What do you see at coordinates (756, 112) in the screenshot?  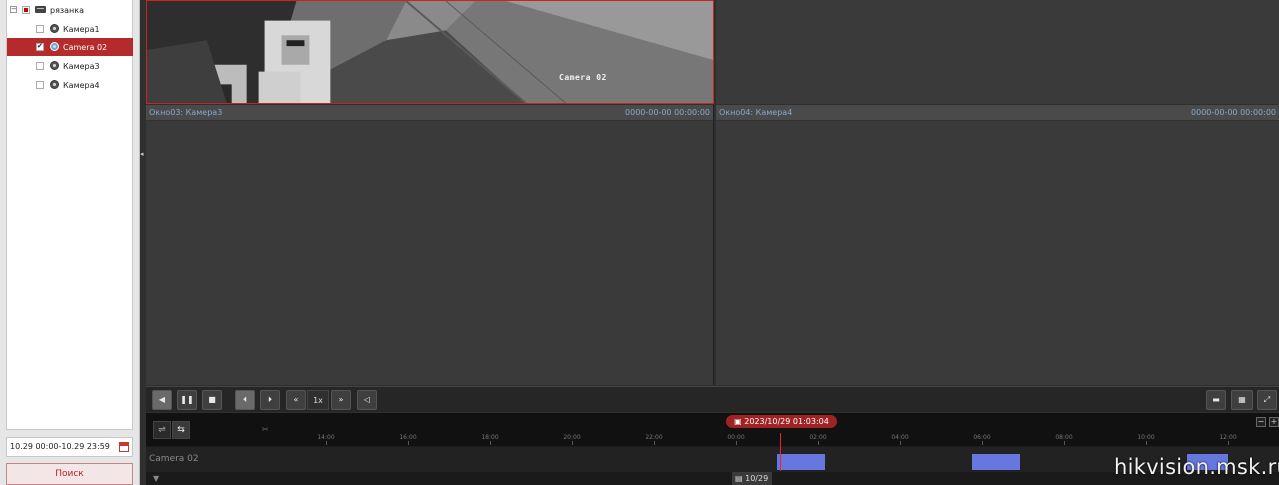 I see `window-title: Окно04: Камера4` at bounding box center [756, 112].